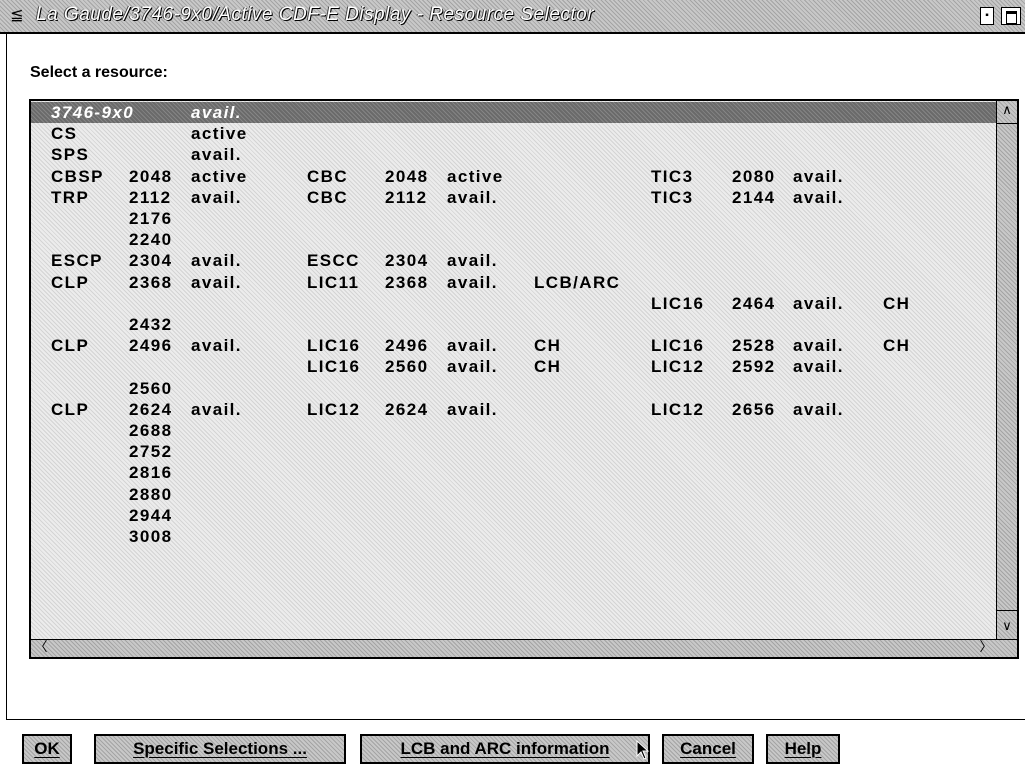 Image resolution: width=1025 pixels, height=765 pixels. I want to click on list-cell: CBC, so click(328, 176).